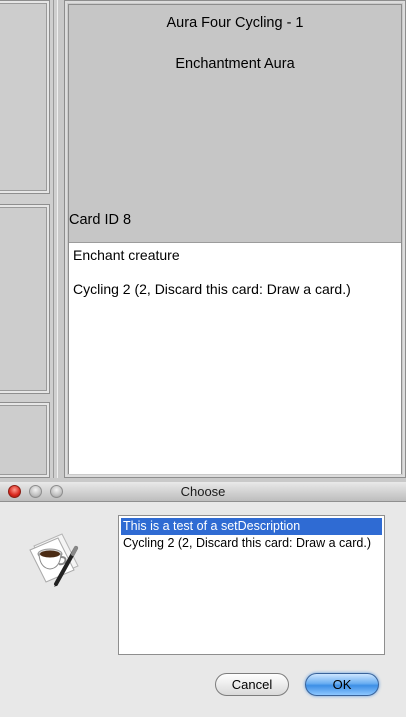 This screenshot has height=717, width=406. What do you see at coordinates (342, 684) in the screenshot?
I see `ok-button: OK` at bounding box center [342, 684].